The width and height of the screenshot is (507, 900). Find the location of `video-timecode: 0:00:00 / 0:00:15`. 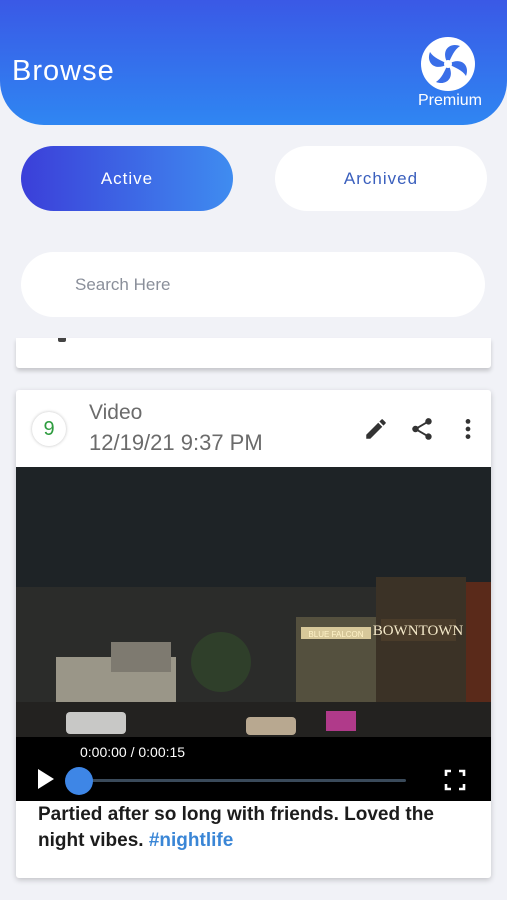

video-timecode: 0:00:00 / 0:00:15 is located at coordinates (133, 752).